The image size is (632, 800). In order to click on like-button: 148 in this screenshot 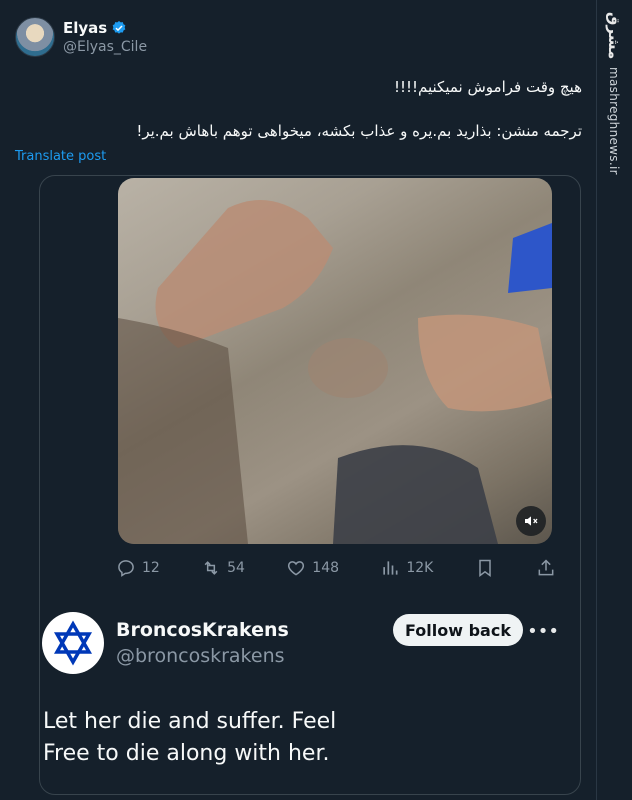, I will do `click(312, 568)`.